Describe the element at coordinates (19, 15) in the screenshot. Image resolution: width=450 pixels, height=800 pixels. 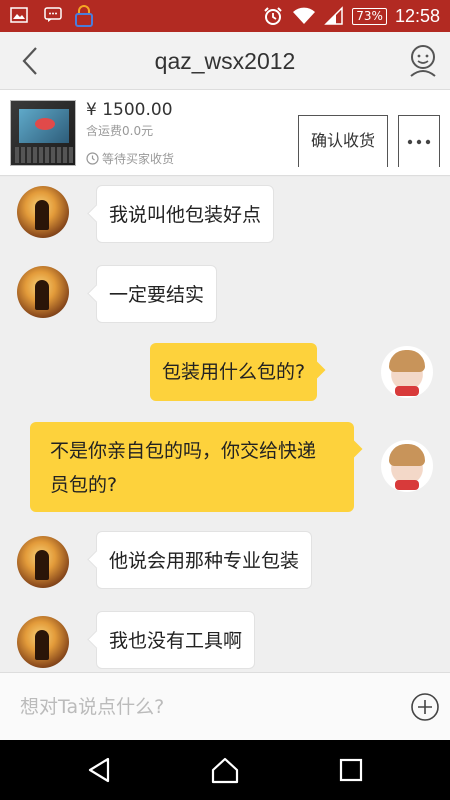
I see `gallery-icon` at that location.